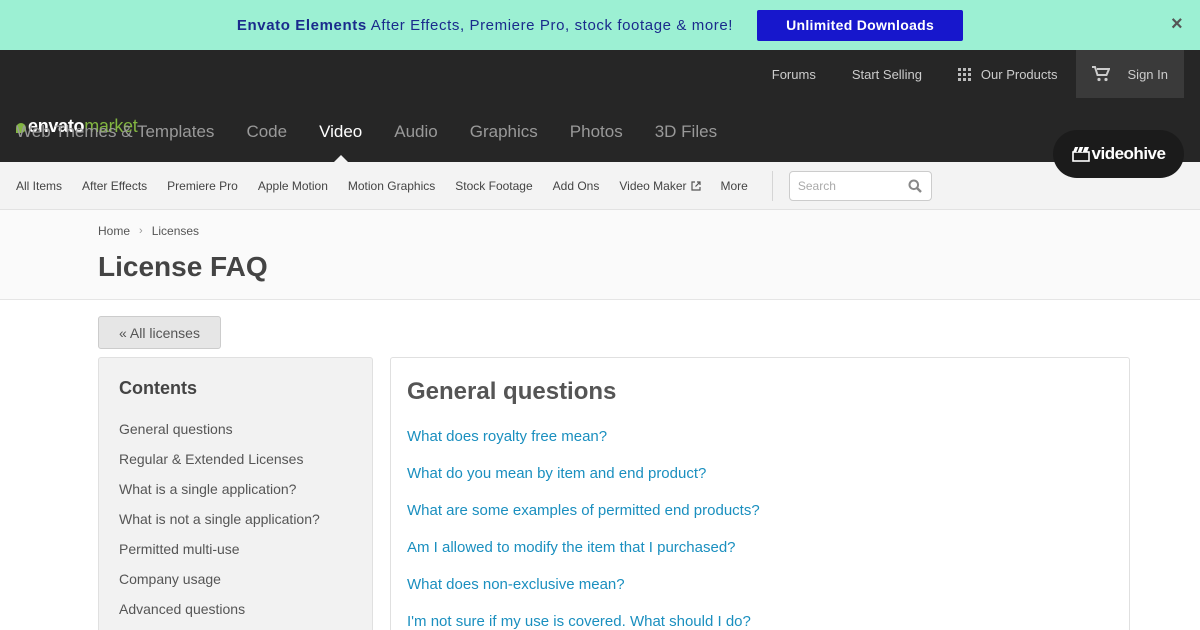 This screenshot has width=1200, height=630. Describe the element at coordinates (1178, 24) in the screenshot. I see `close-icon: ×` at that location.